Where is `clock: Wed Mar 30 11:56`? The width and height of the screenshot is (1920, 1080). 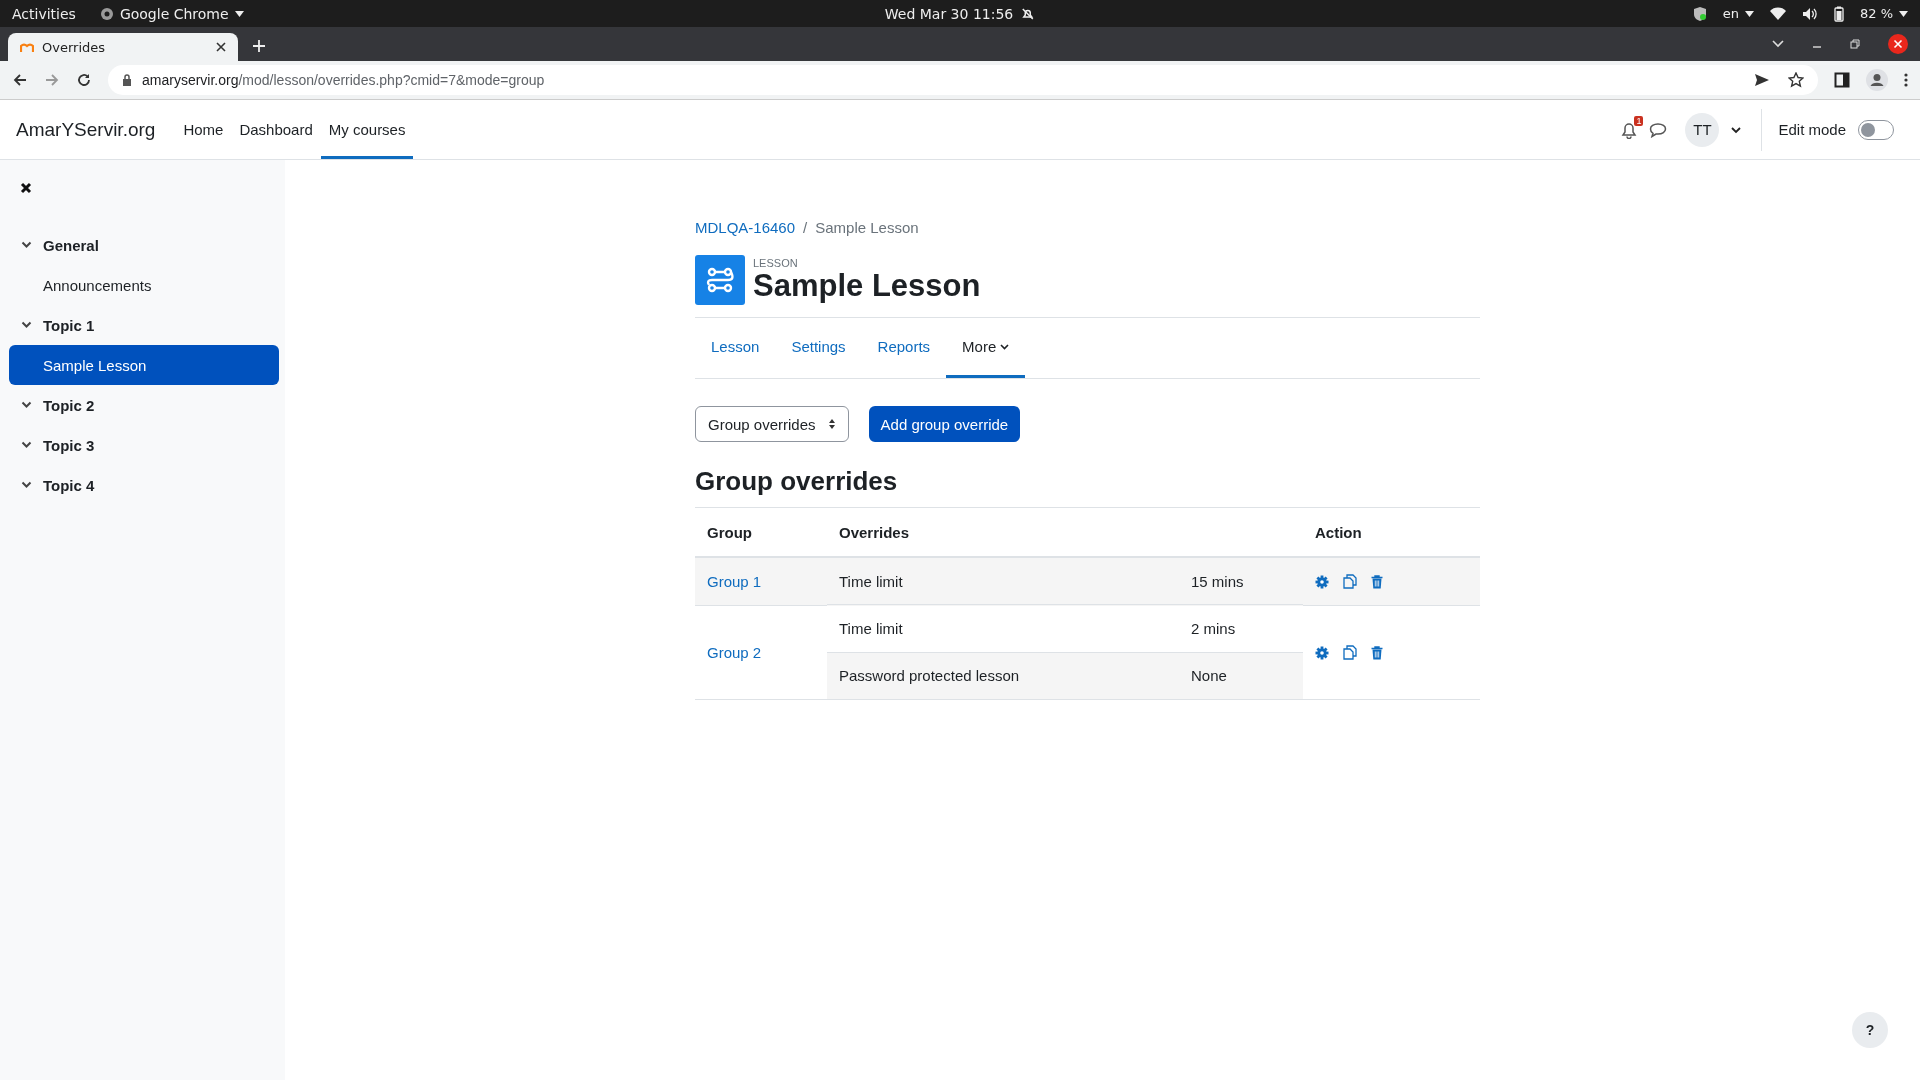
clock: Wed Mar 30 11:56 is located at coordinates (960, 13).